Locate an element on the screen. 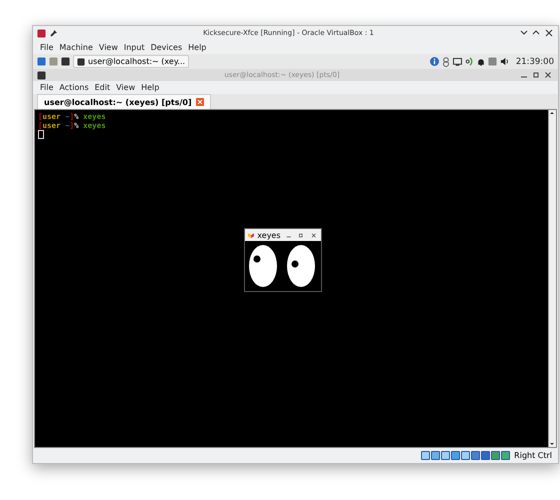 Image resolution: width=560 pixels, height=500 pixels. pin-icon is located at coordinates (53, 33).